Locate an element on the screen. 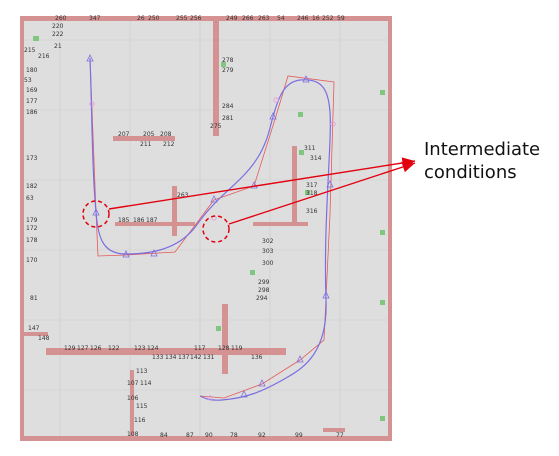  board-label: 173 is located at coordinates (32, 158).